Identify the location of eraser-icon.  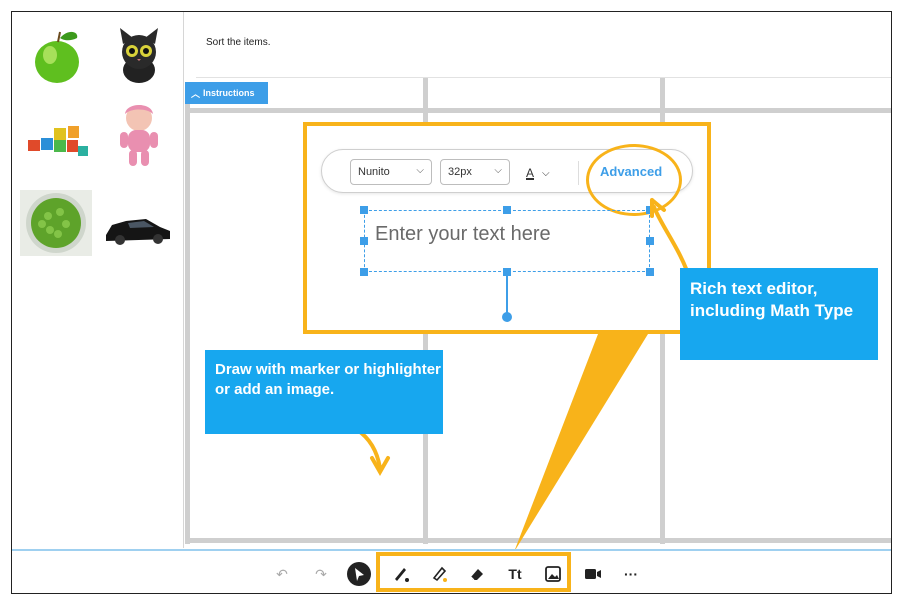
(477, 574).